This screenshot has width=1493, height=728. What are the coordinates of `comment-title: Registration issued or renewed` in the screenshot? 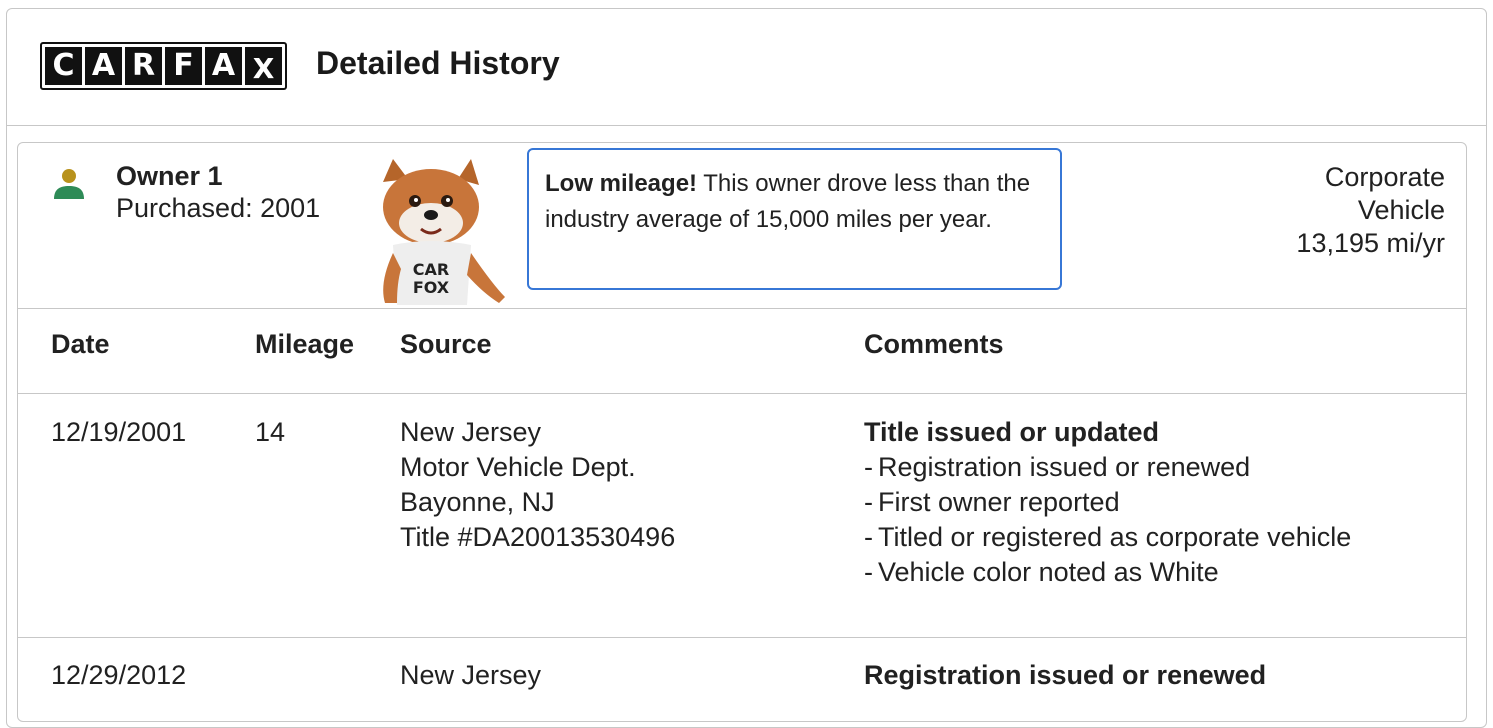 It's located at (1065, 675).